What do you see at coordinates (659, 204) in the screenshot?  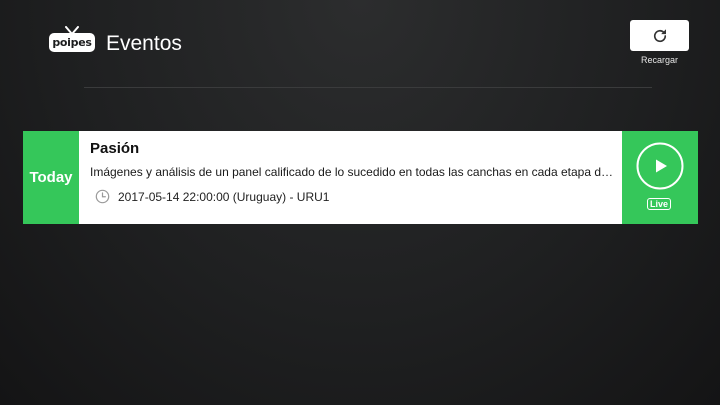 I see `live-badge: Live` at bounding box center [659, 204].